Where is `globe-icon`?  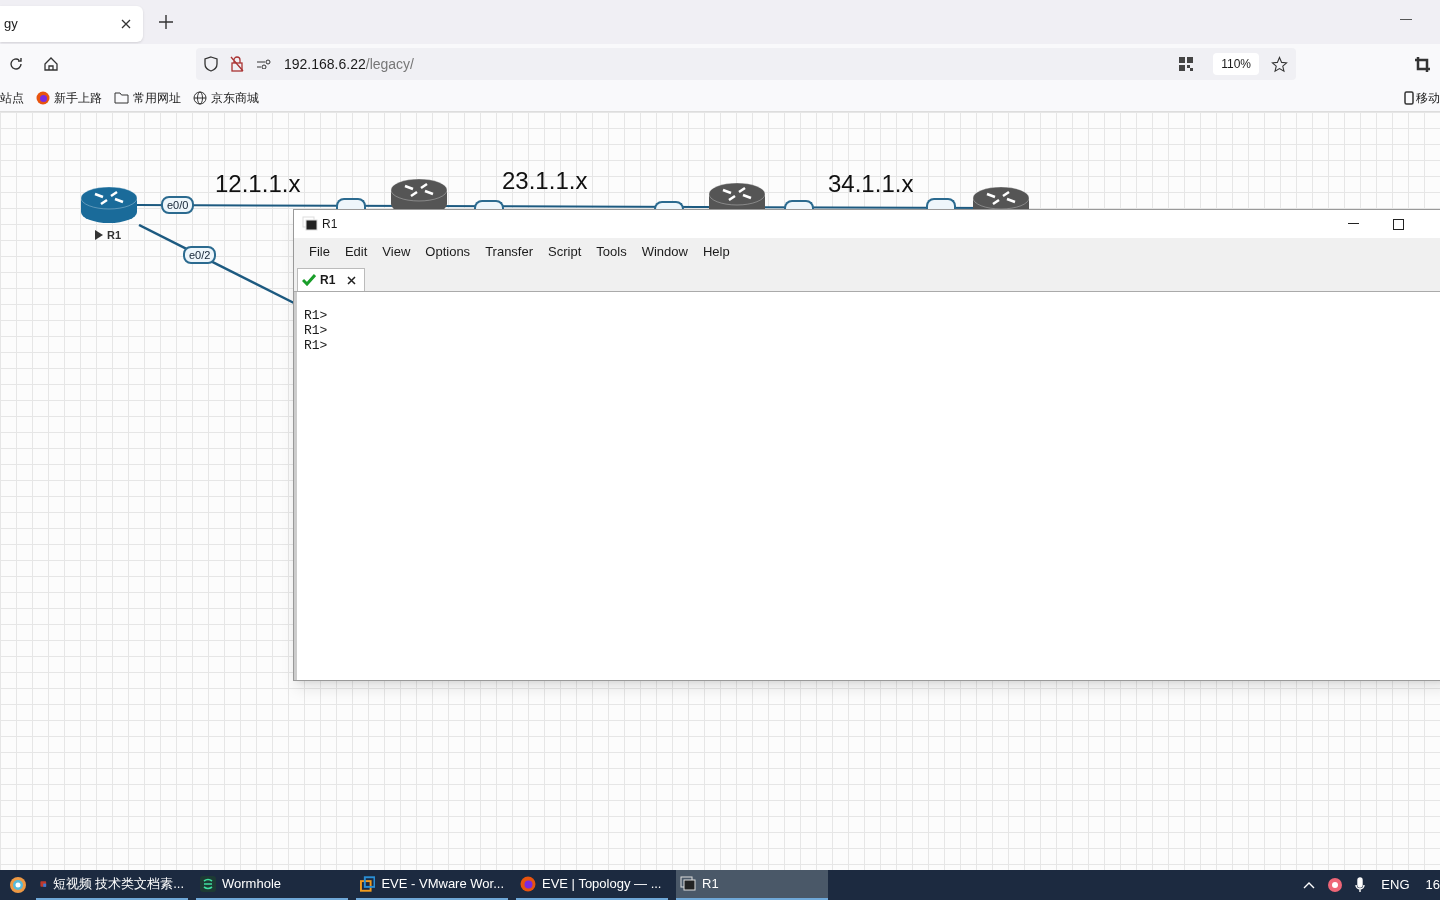 globe-icon is located at coordinates (200, 97).